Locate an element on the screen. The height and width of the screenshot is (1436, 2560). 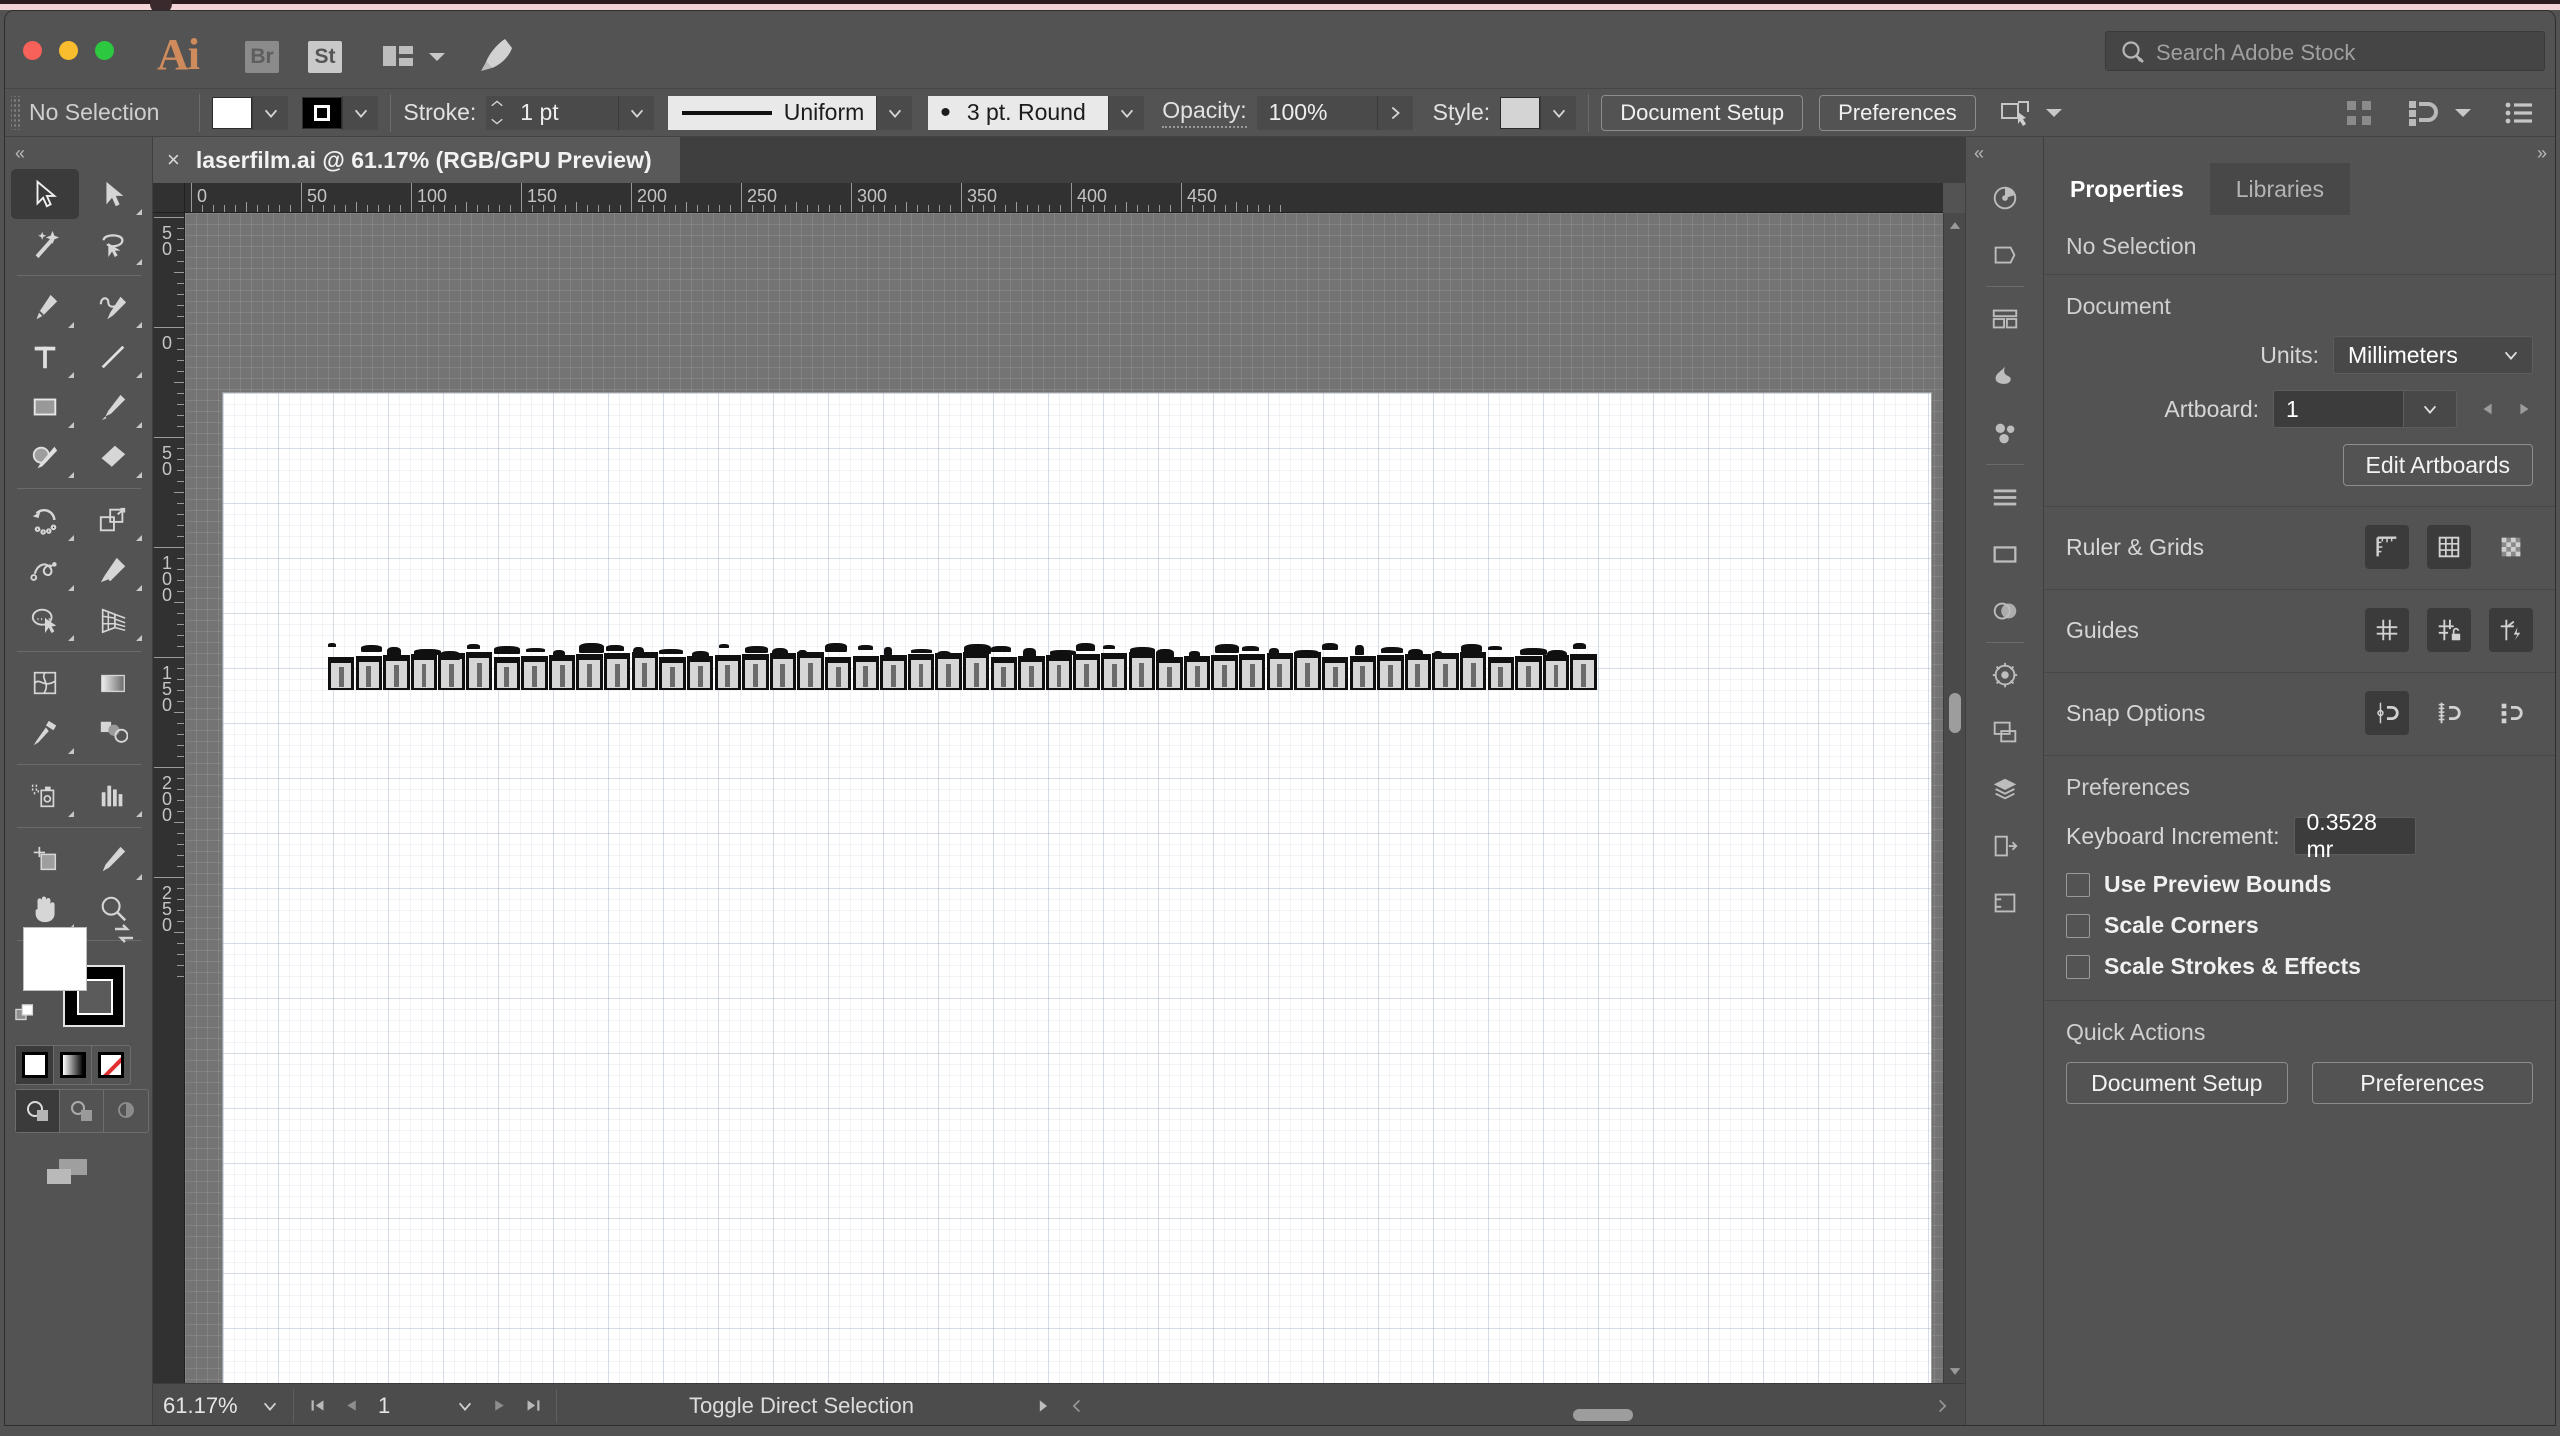
artboard-input: 1 is located at coordinates (2338, 409).